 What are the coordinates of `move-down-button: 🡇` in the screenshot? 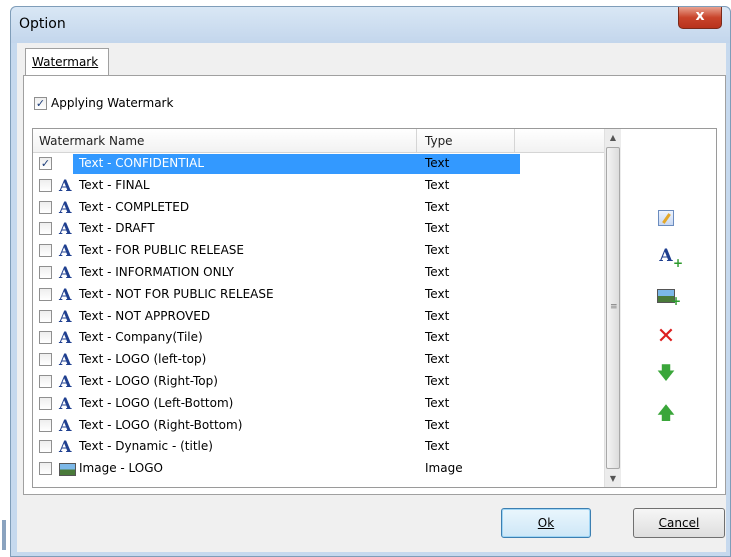 It's located at (666, 375).